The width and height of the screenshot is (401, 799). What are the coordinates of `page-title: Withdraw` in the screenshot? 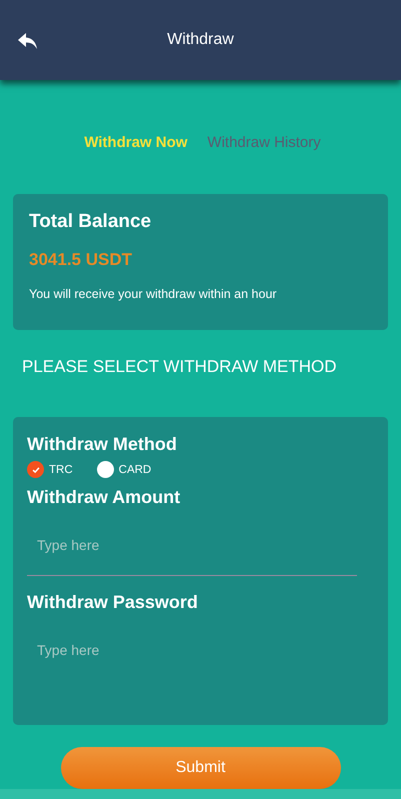 It's located at (200, 40).